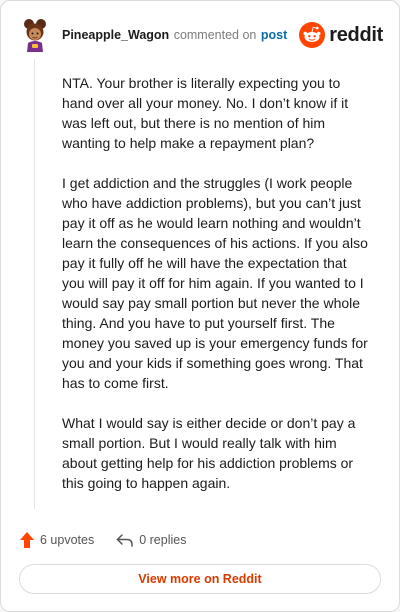 The height and width of the screenshot is (612, 400). What do you see at coordinates (67, 540) in the screenshot?
I see `upvote-count: 6 upvotes` at bounding box center [67, 540].